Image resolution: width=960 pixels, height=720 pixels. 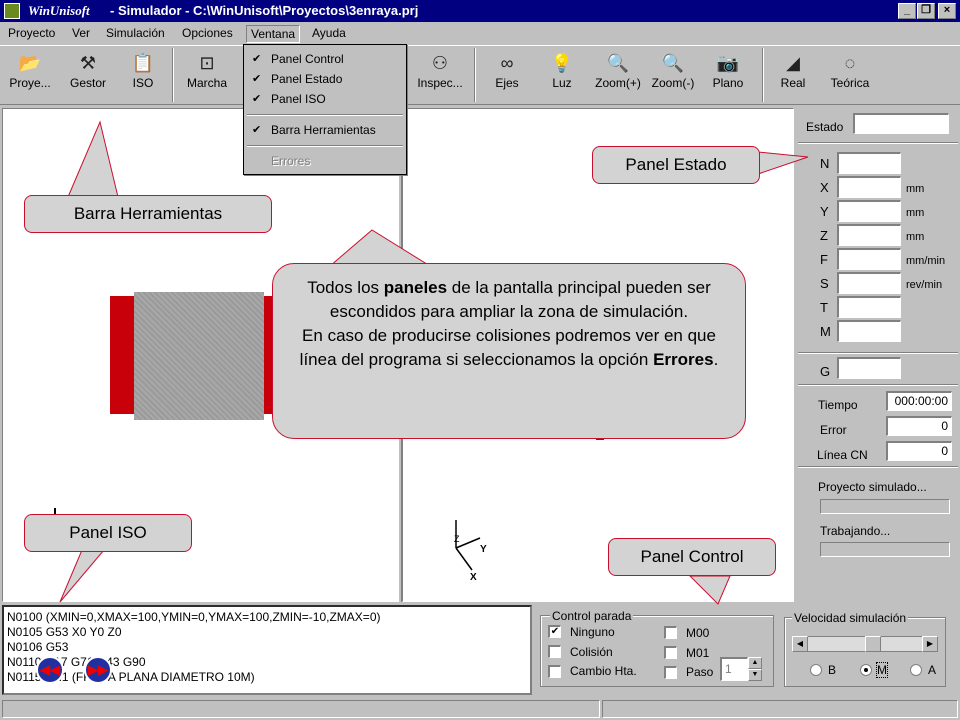 I want to click on toolbar-label: Zoom(+), so click(x=618, y=83).